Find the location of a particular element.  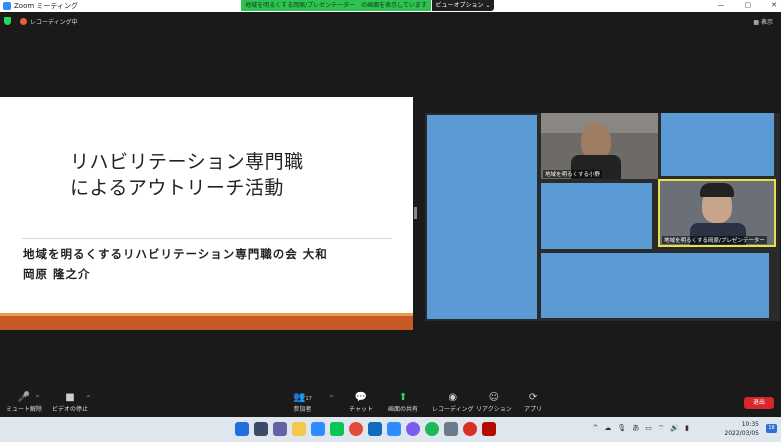

clock-time: 10:35 is located at coordinates (750, 424).